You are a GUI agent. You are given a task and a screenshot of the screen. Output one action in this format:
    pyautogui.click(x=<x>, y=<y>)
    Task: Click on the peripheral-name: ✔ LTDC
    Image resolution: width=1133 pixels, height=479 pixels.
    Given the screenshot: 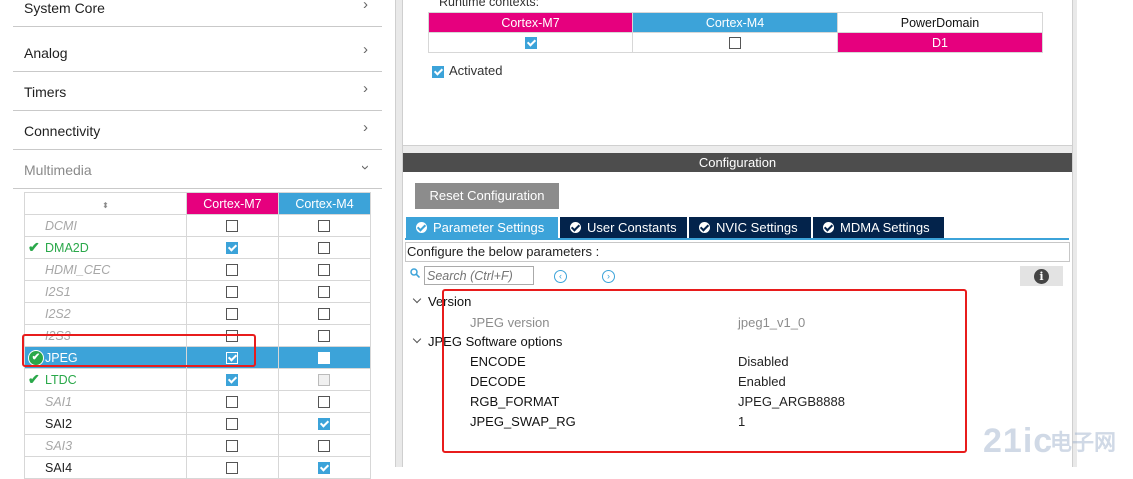 What is the action you would take?
    pyautogui.click(x=105, y=379)
    